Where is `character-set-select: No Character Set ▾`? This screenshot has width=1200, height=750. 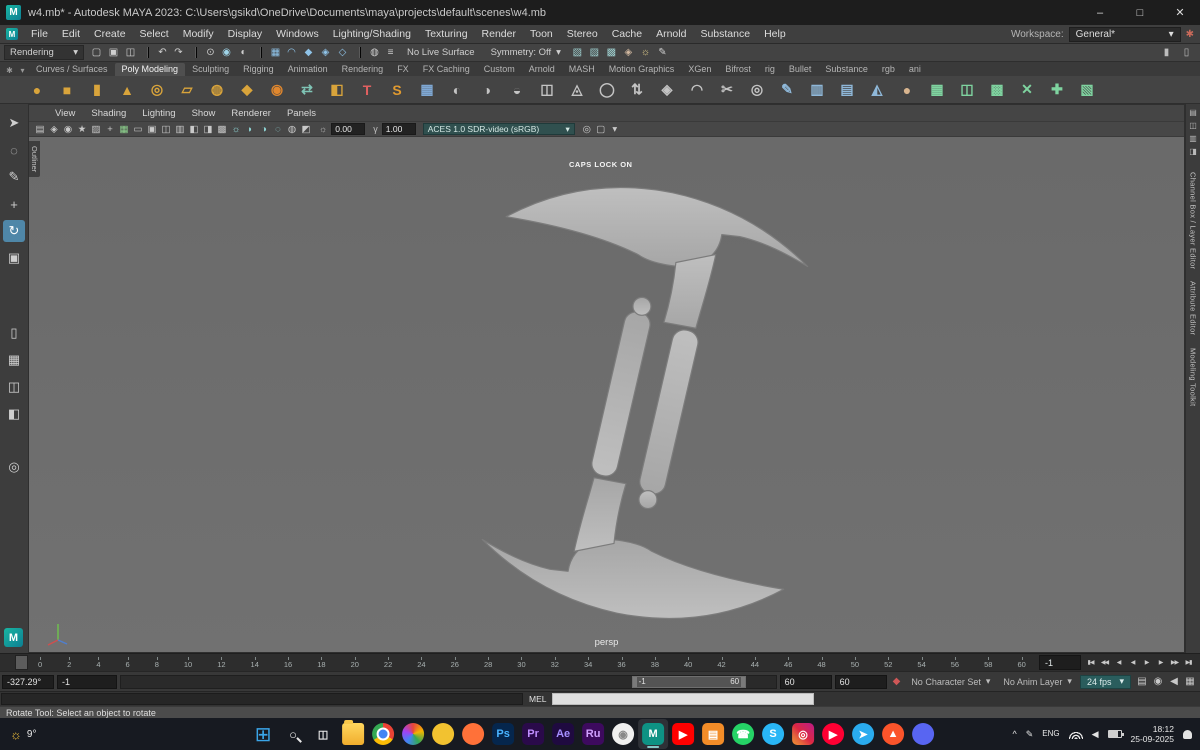 character-set-select: No Character Set ▾ is located at coordinates (950, 681).